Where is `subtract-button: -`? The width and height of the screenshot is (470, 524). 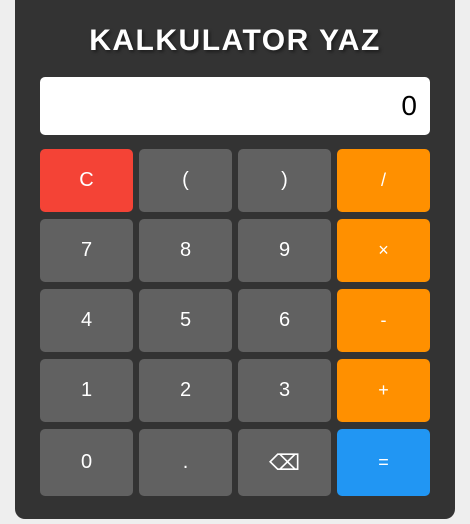
subtract-button: - is located at coordinates (383, 320).